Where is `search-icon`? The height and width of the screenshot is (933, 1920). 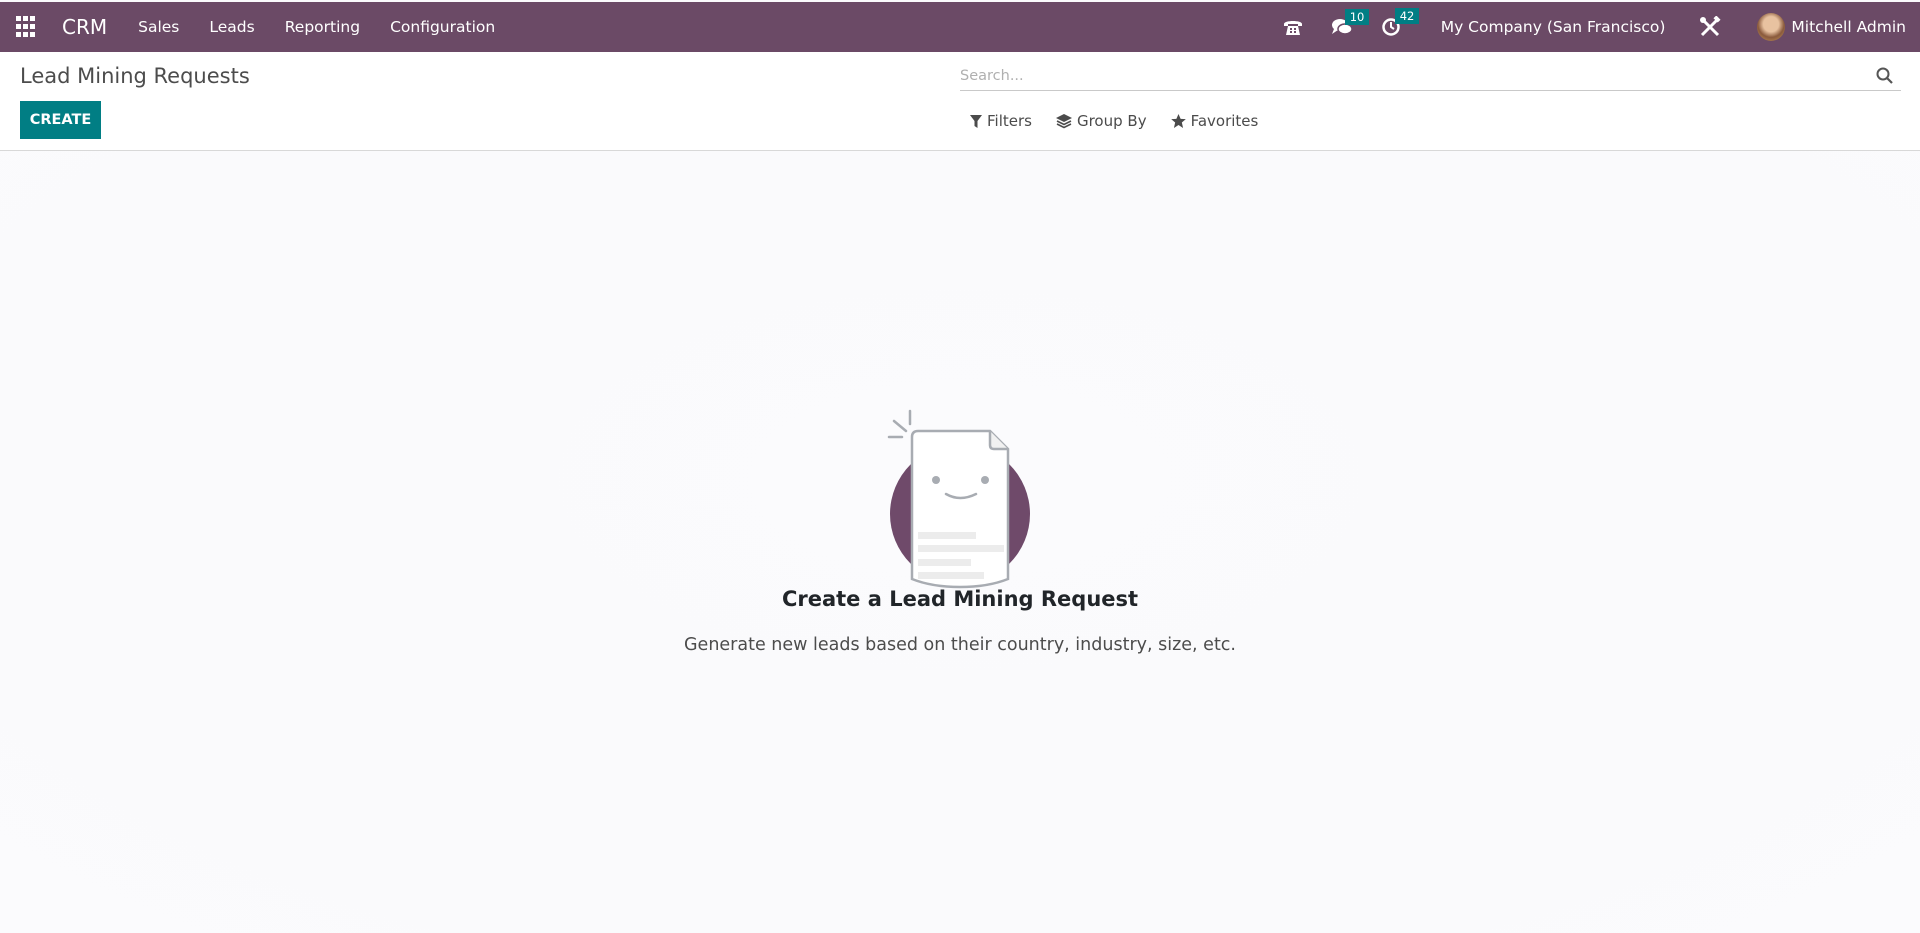
search-icon is located at coordinates (1885, 76).